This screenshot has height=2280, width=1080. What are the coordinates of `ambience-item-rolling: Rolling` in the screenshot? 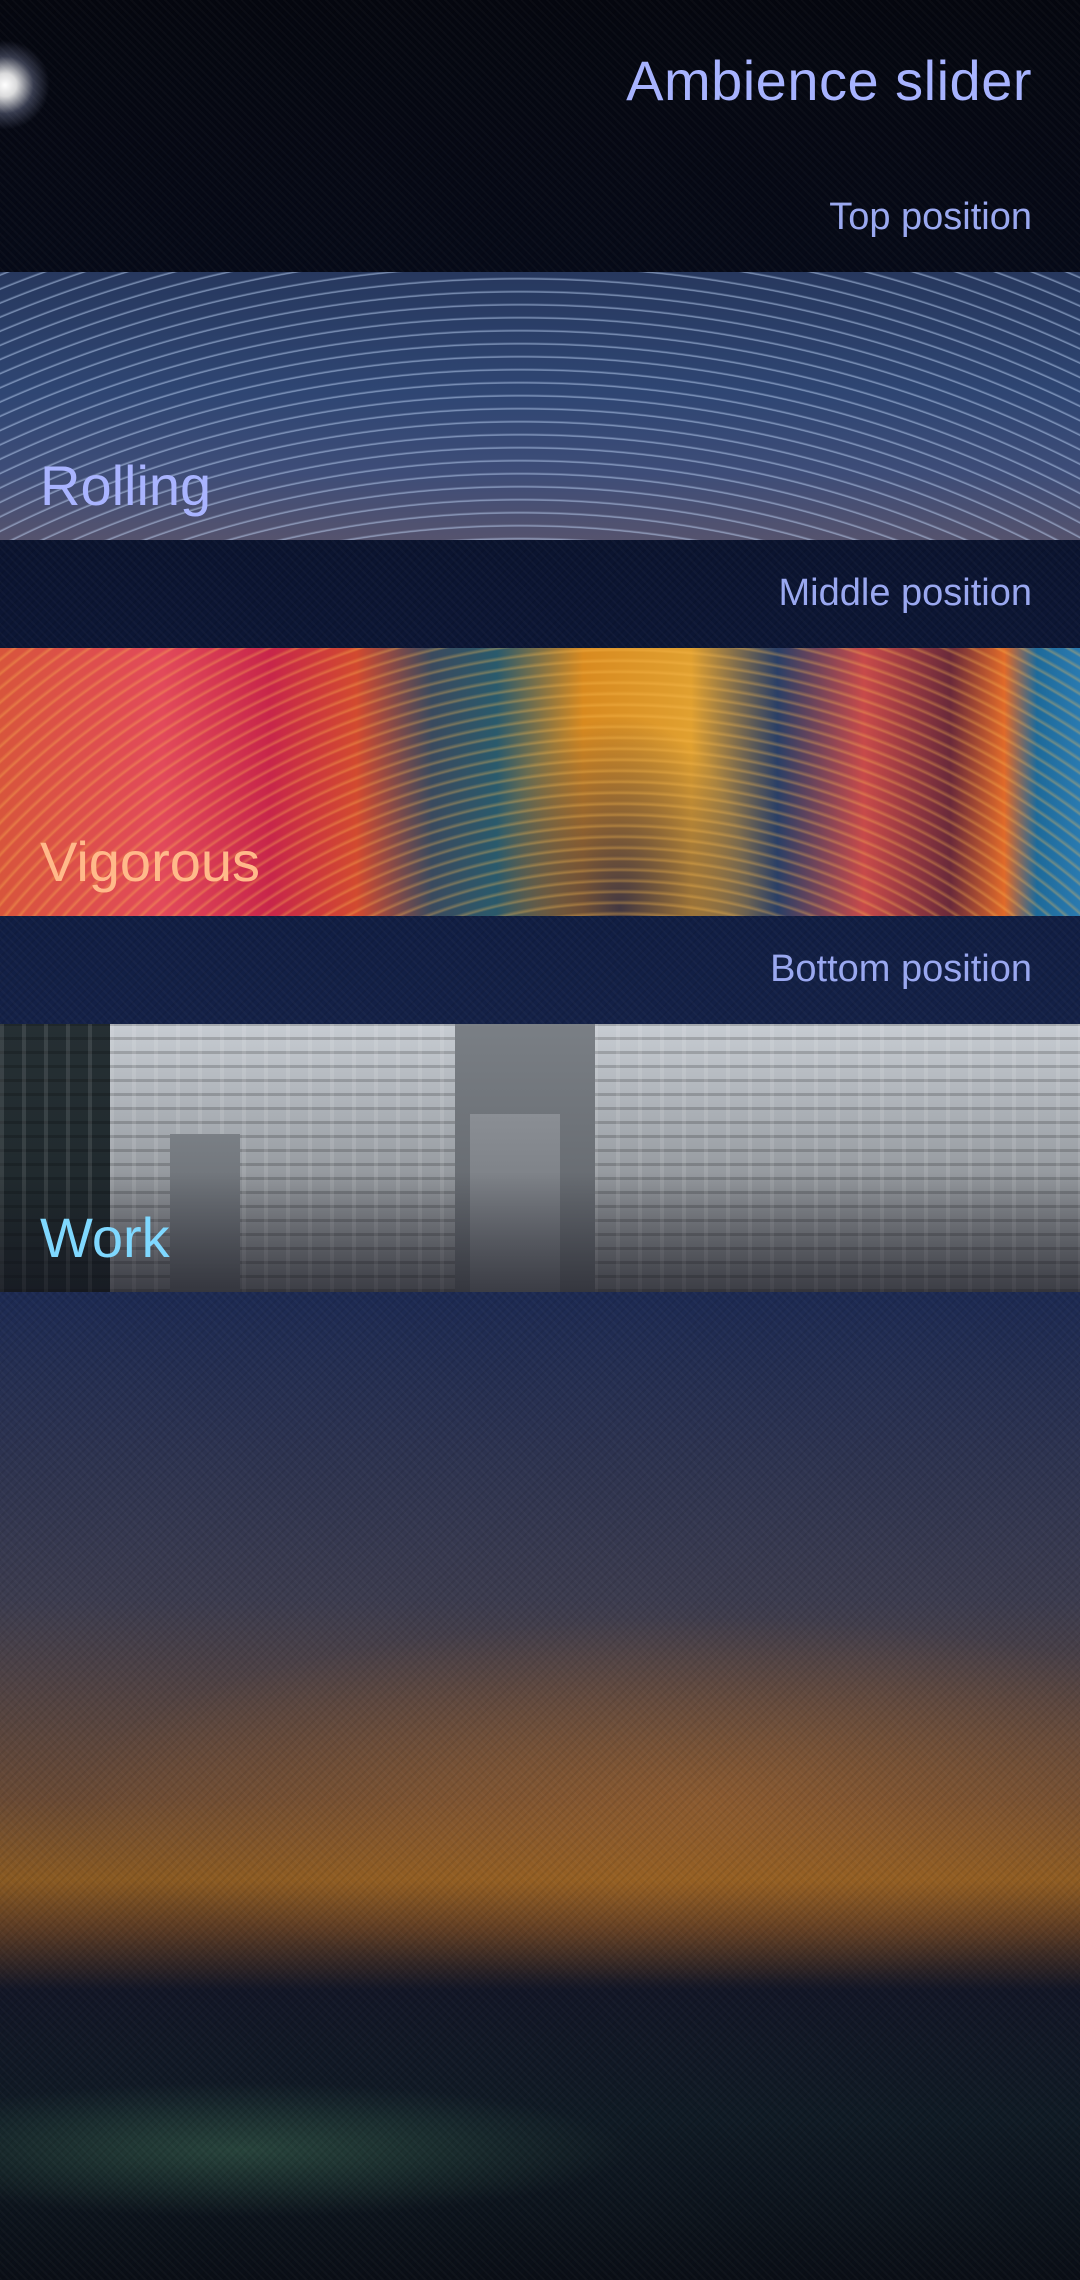 It's located at (540, 406).